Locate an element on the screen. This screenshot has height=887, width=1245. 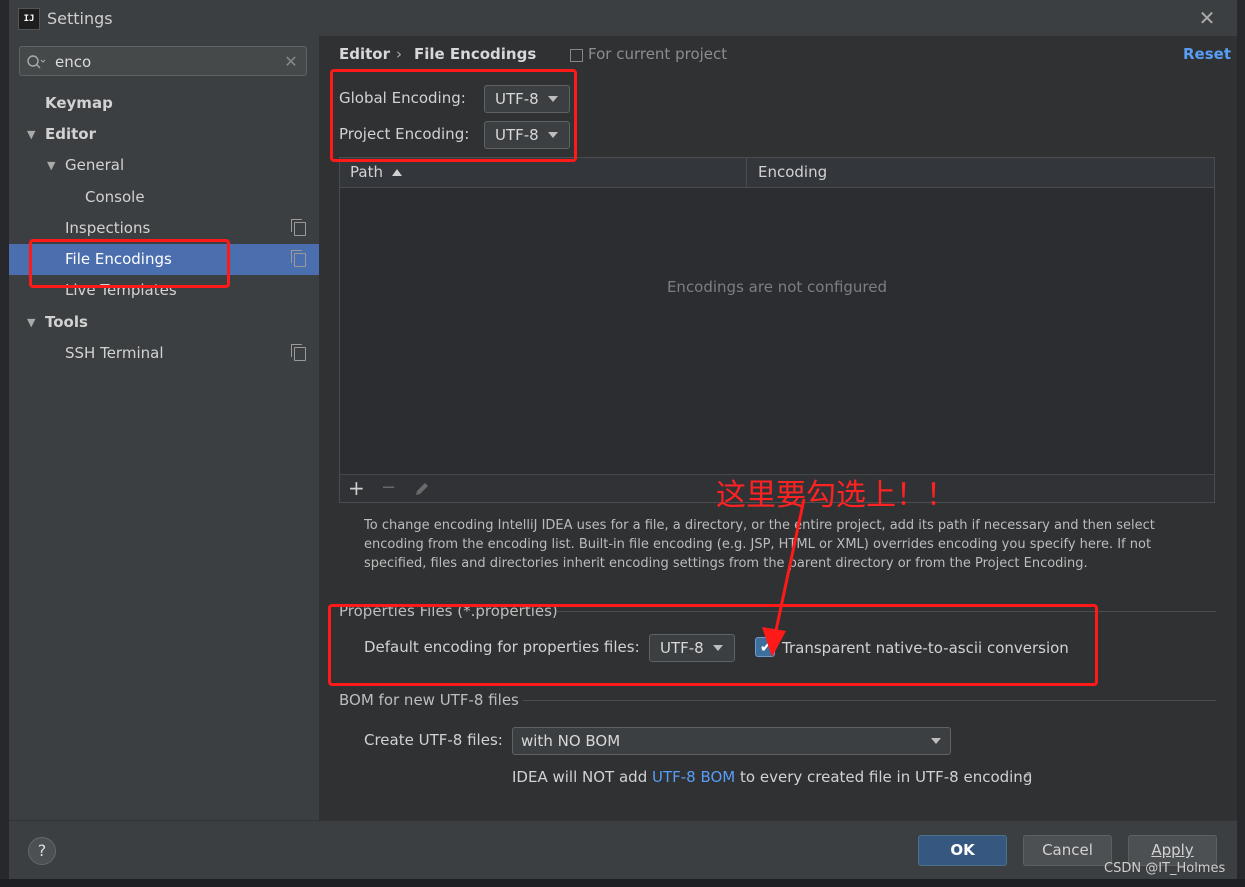
utf8-bom-link: UTF-8 BOM is located at coordinates (693, 777).